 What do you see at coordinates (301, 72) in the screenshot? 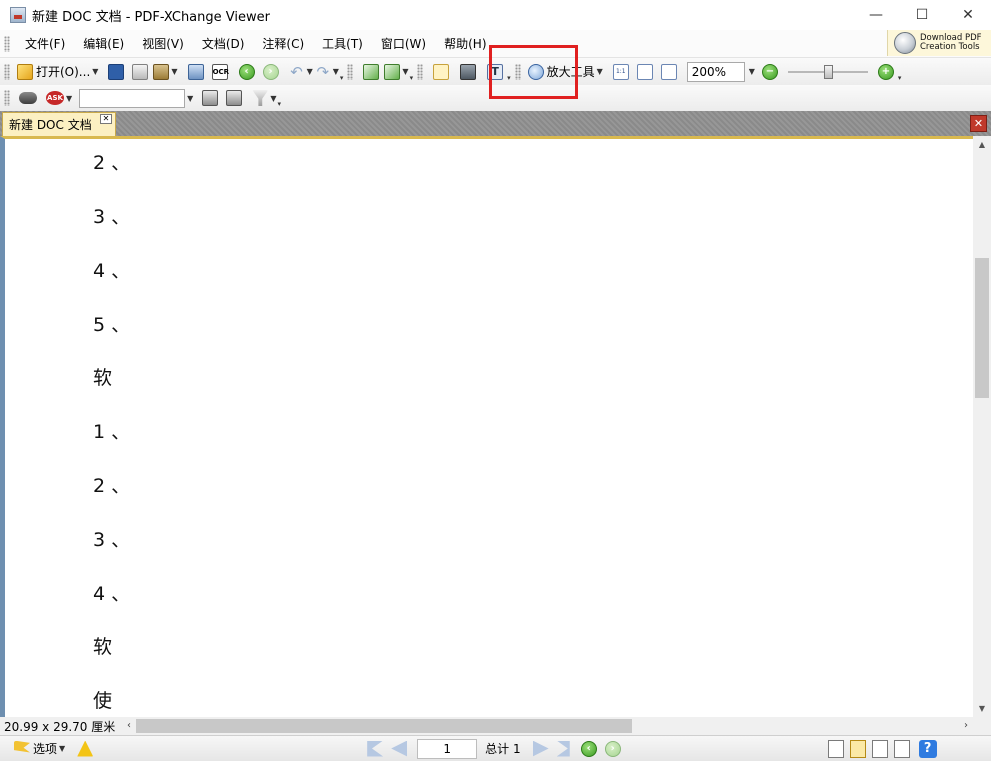
I see `undo-button: ↶ ▼` at bounding box center [301, 72].